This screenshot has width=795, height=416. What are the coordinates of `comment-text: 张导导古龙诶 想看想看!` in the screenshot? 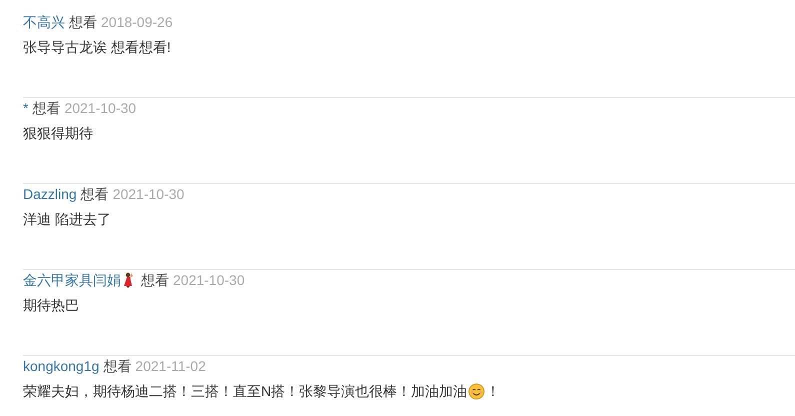 It's located at (97, 47).